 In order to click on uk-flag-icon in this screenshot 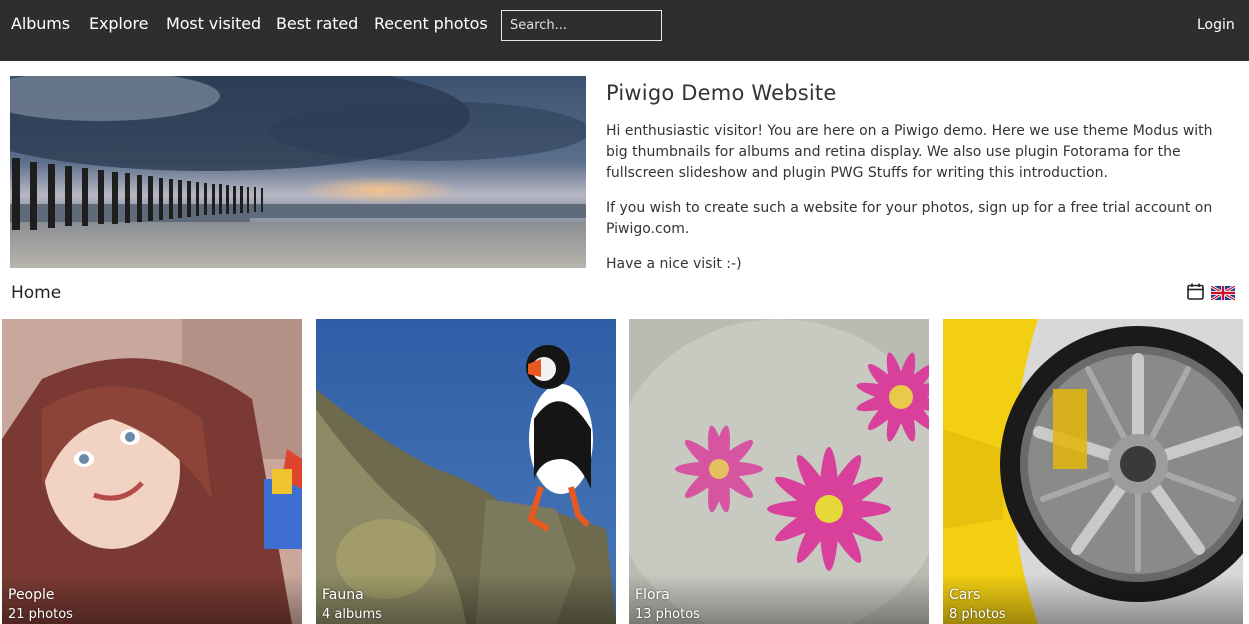, I will do `click(1223, 293)`.